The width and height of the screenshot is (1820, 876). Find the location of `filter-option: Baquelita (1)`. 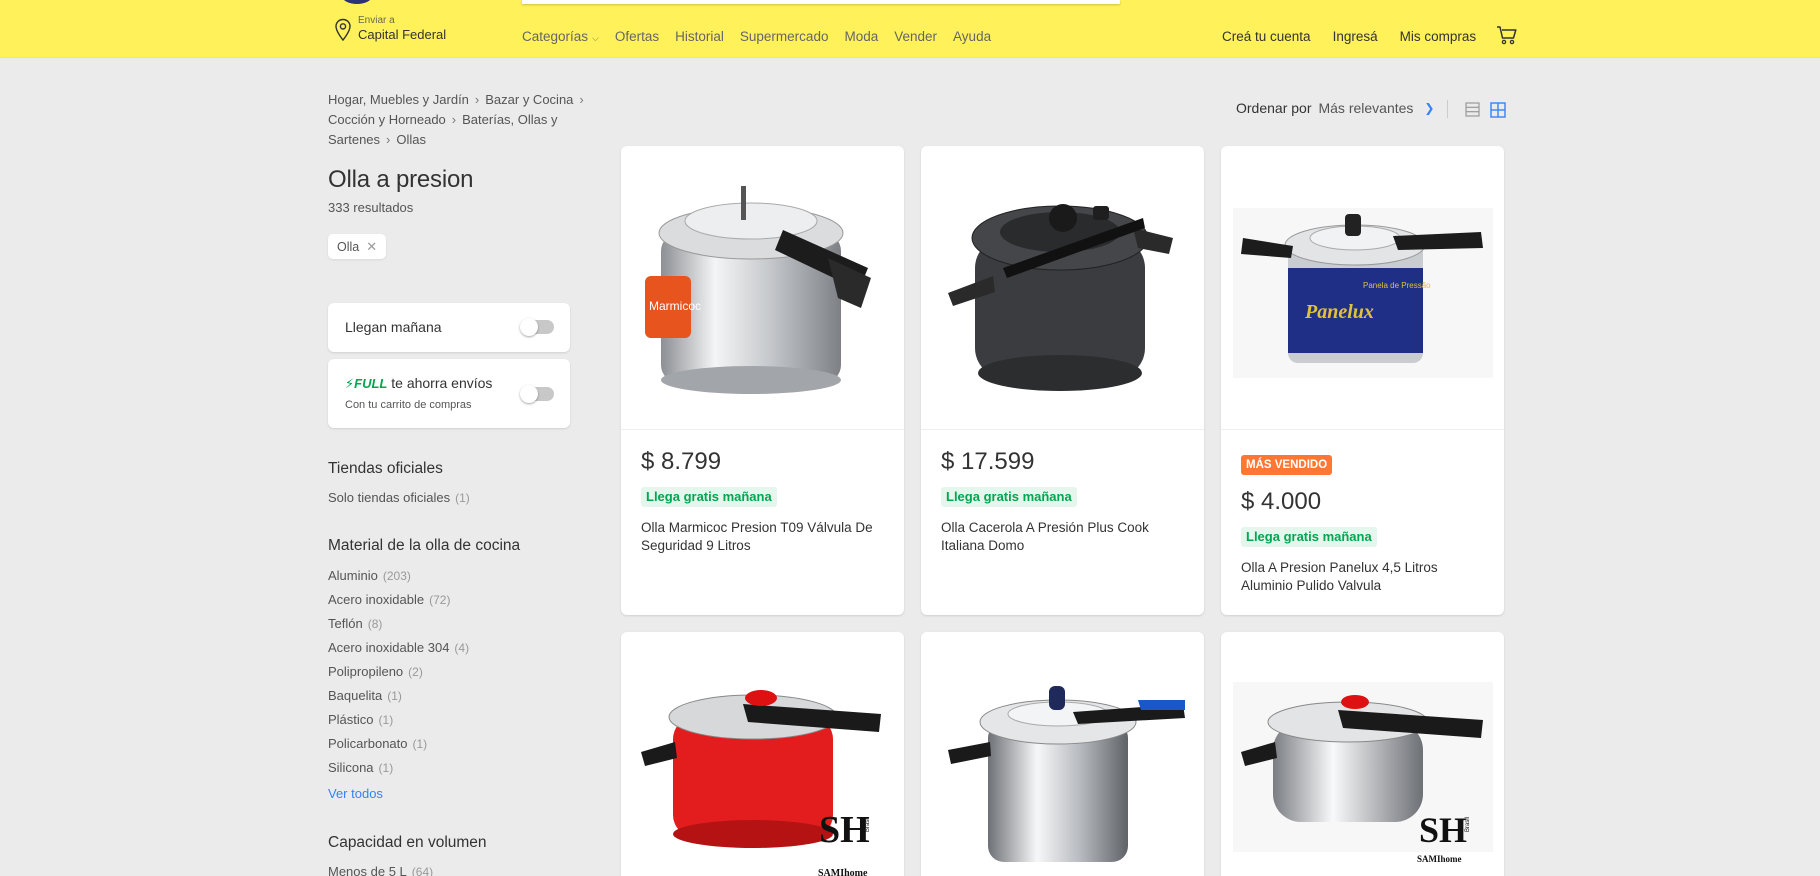

filter-option: Baquelita (1) is located at coordinates (398, 696).